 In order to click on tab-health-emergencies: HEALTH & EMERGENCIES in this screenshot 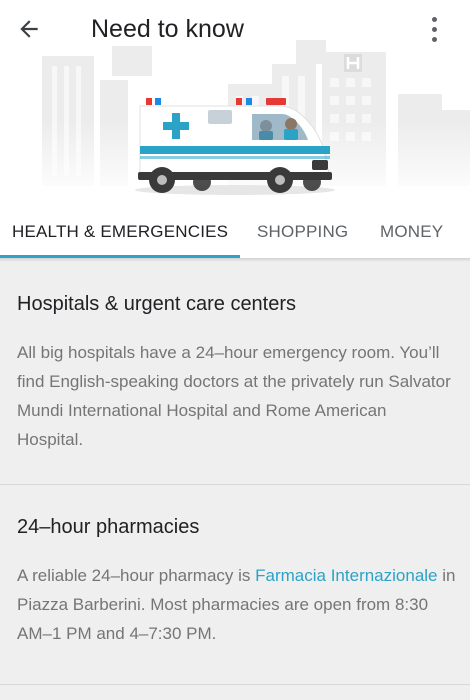, I will do `click(120, 232)`.